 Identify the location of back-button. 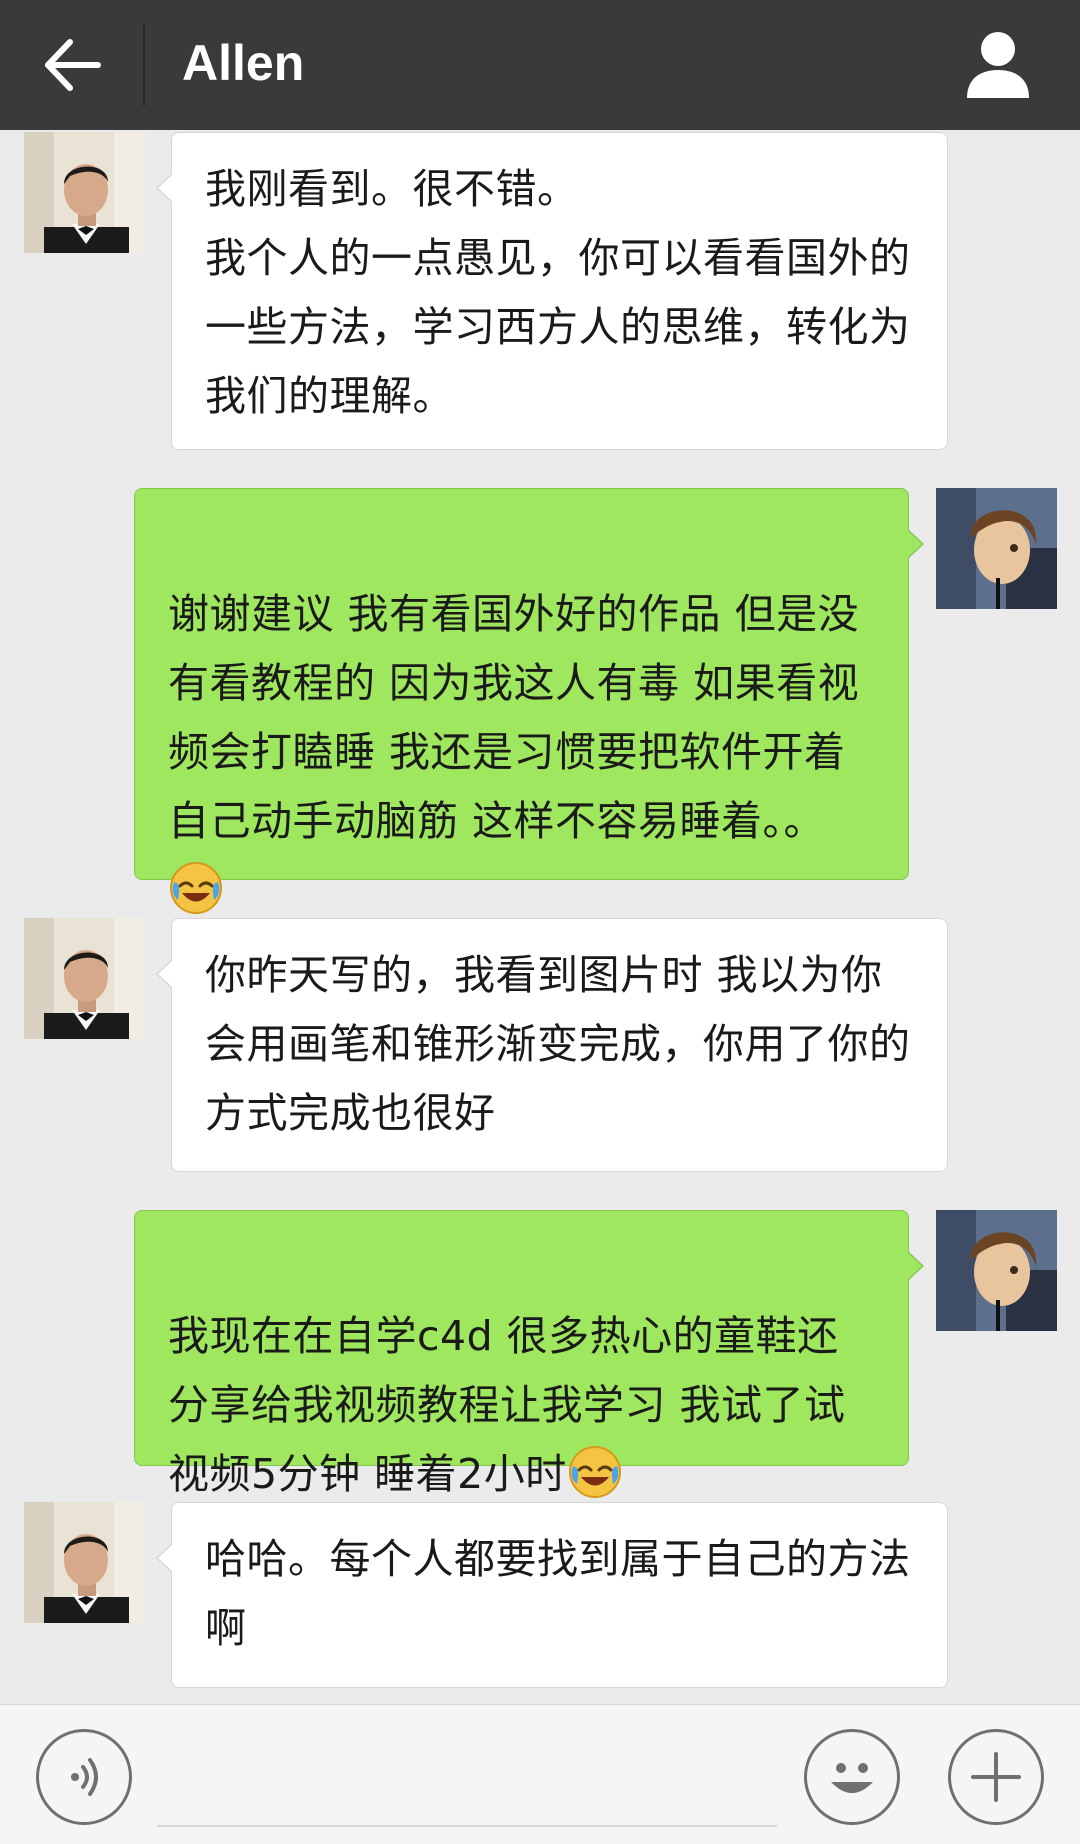
(73, 65).